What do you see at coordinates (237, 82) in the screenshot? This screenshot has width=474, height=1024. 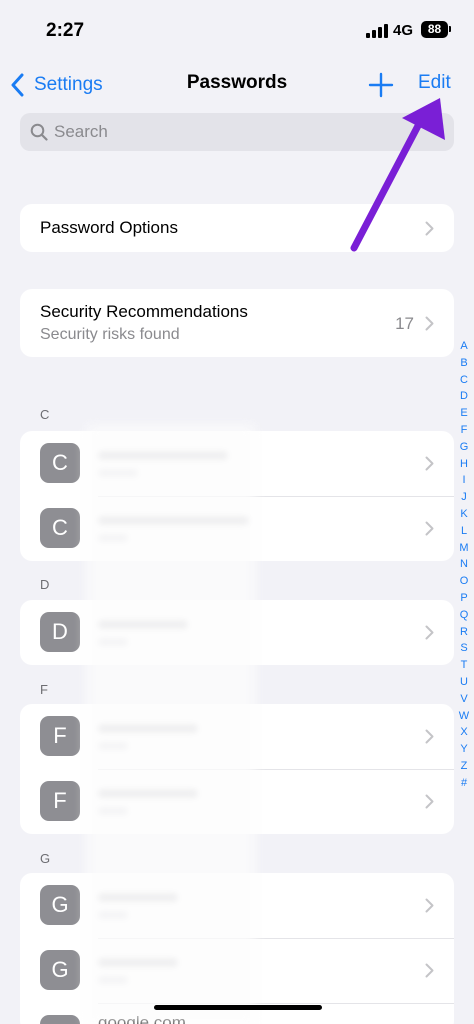 I see `page-title: Passwords` at bounding box center [237, 82].